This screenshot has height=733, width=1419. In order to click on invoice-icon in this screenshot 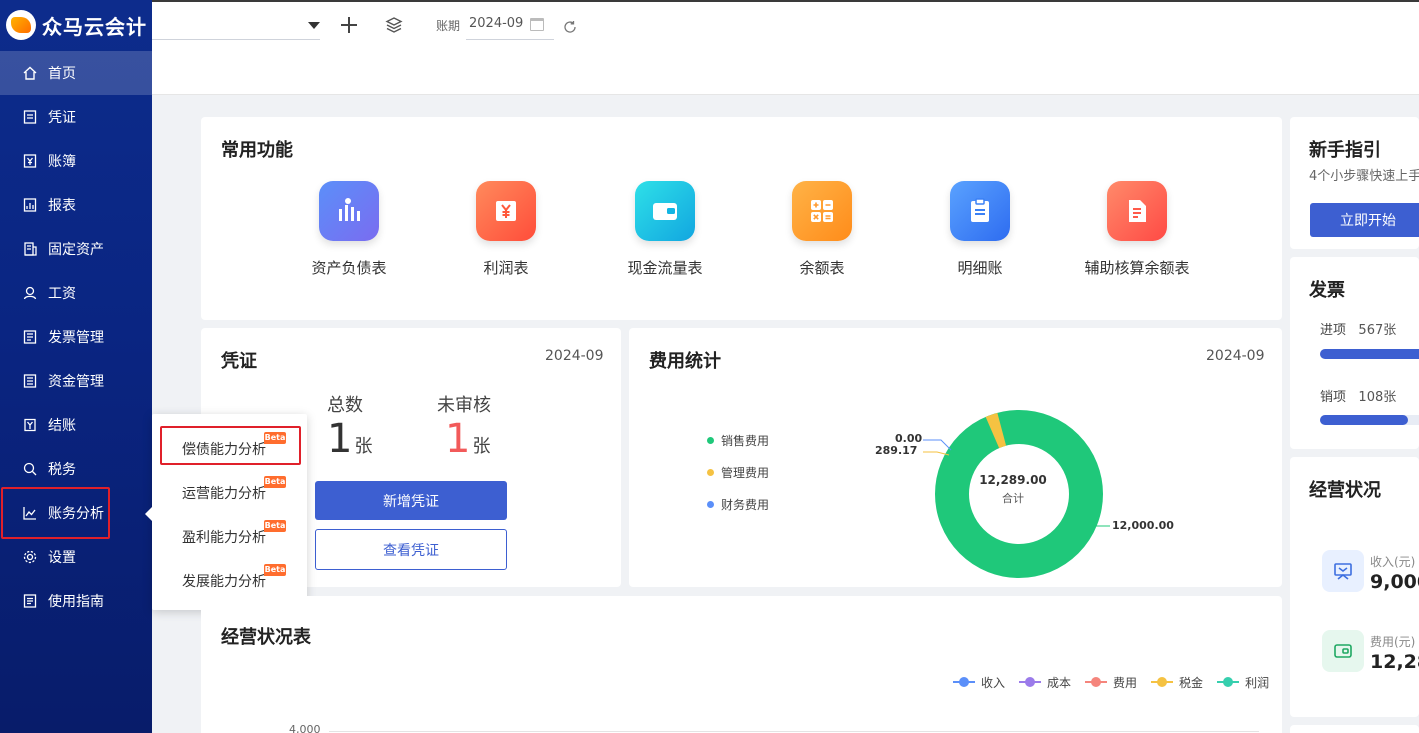, I will do `click(30, 337)`.